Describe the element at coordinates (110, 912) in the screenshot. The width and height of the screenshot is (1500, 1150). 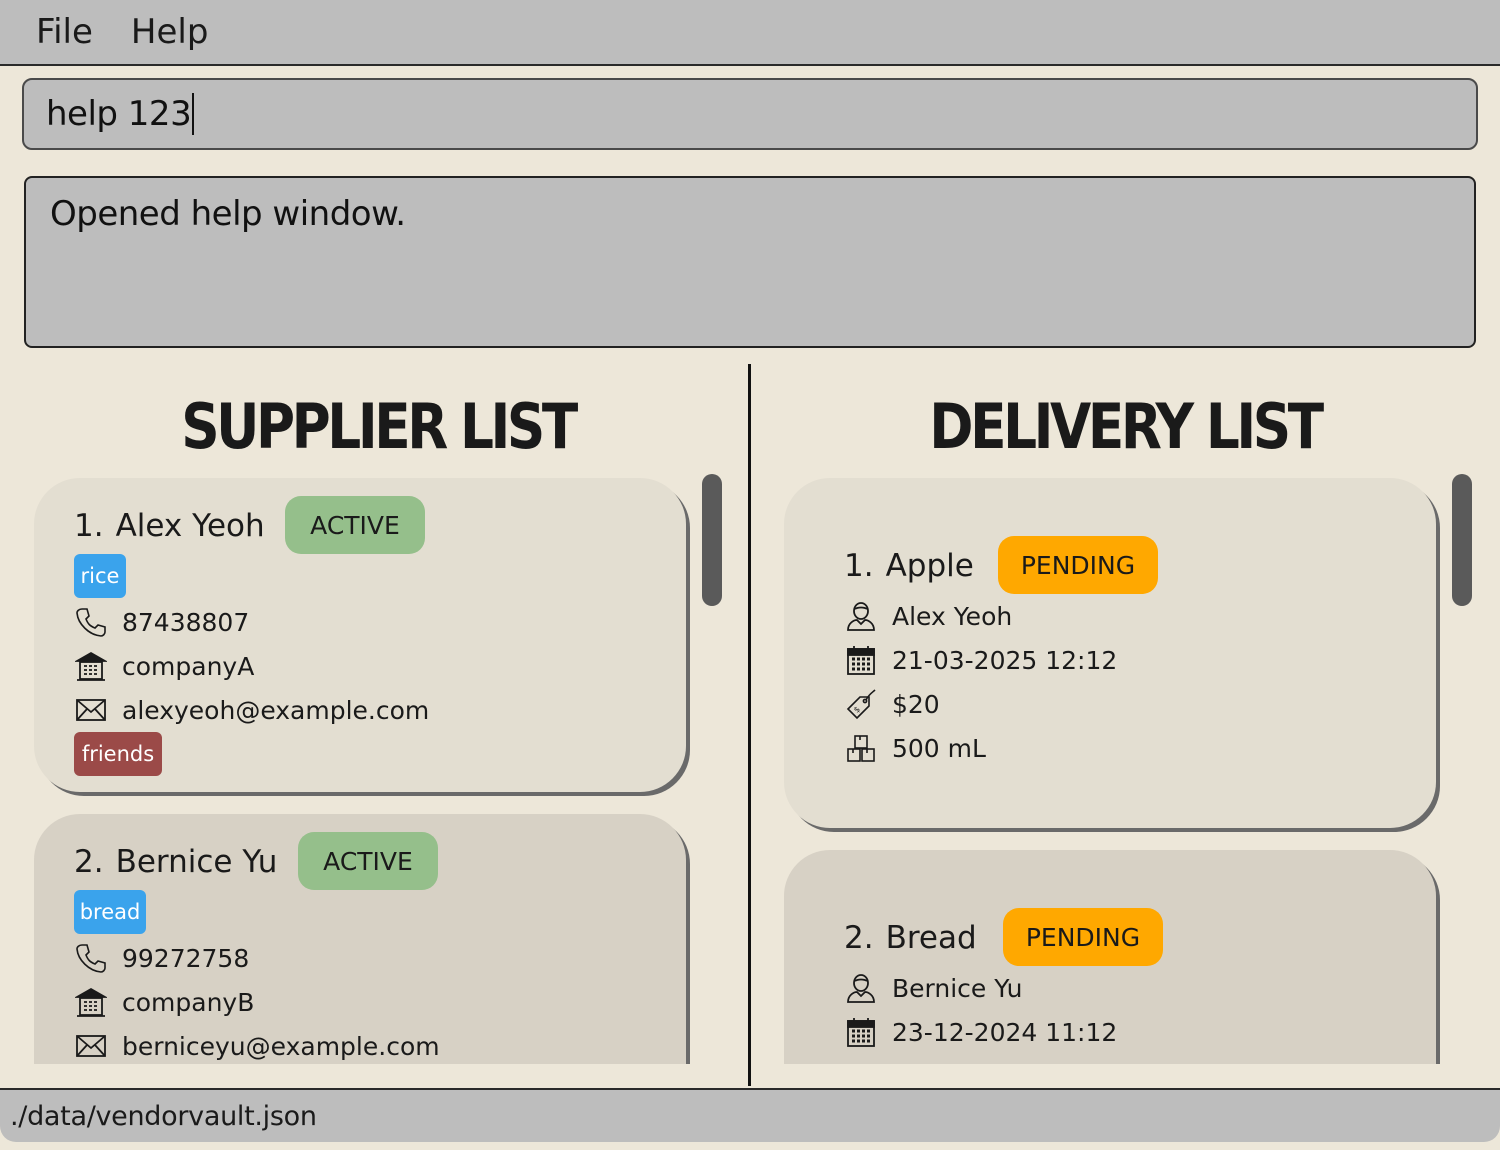
I see `product-tag: bread` at that location.